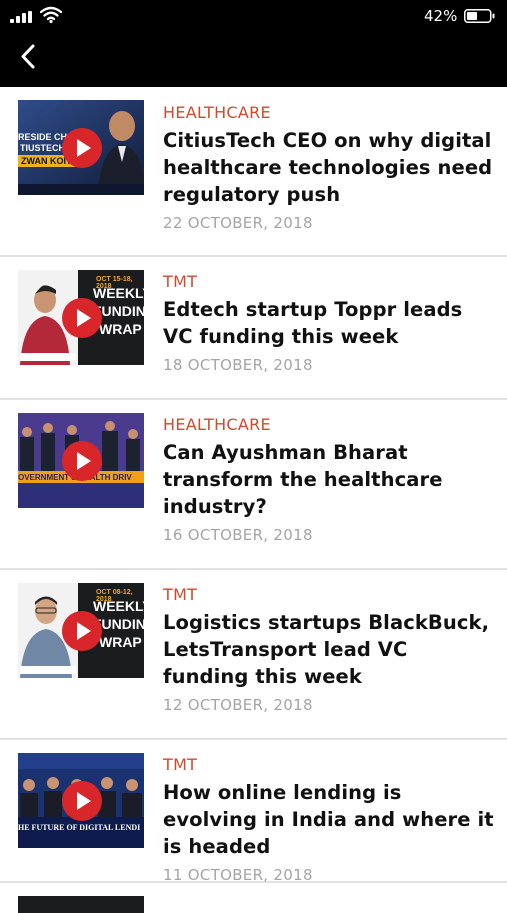 The width and height of the screenshot is (507, 913). I want to click on article-date: 16 OCTOBER, 2018, so click(238, 535).